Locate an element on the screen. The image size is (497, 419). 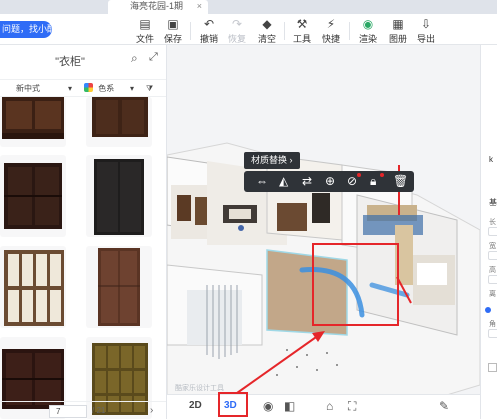
tab-title: 海亮花园-1期 is located at coordinates (157, 6).